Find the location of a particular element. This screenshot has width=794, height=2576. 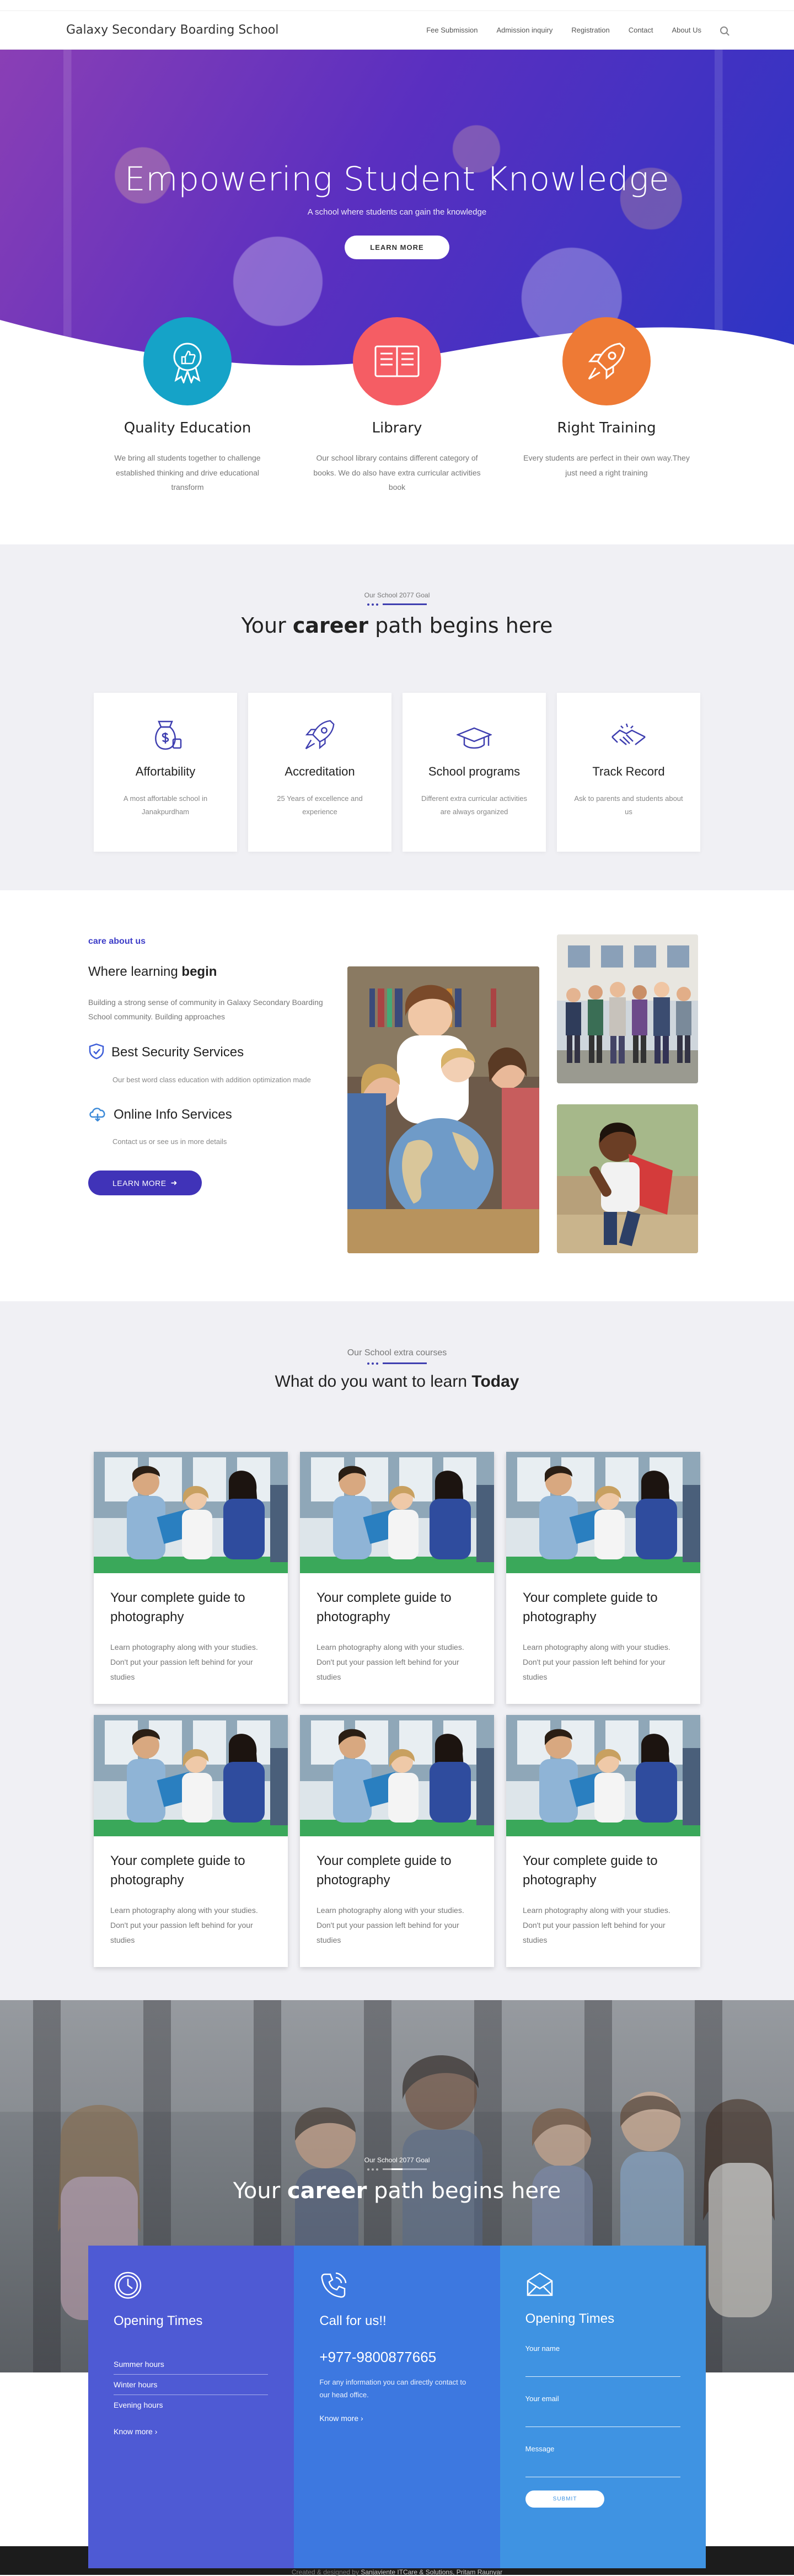

badge-thumbs-up-icon is located at coordinates (187, 361).